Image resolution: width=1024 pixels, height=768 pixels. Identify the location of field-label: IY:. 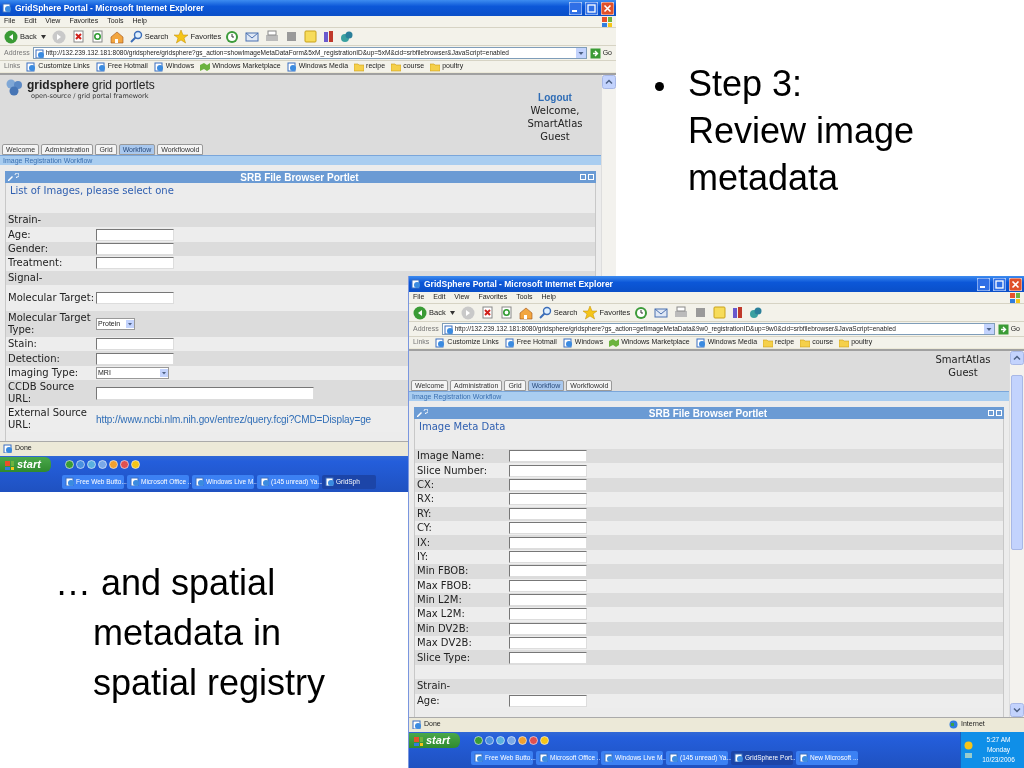
(423, 556).